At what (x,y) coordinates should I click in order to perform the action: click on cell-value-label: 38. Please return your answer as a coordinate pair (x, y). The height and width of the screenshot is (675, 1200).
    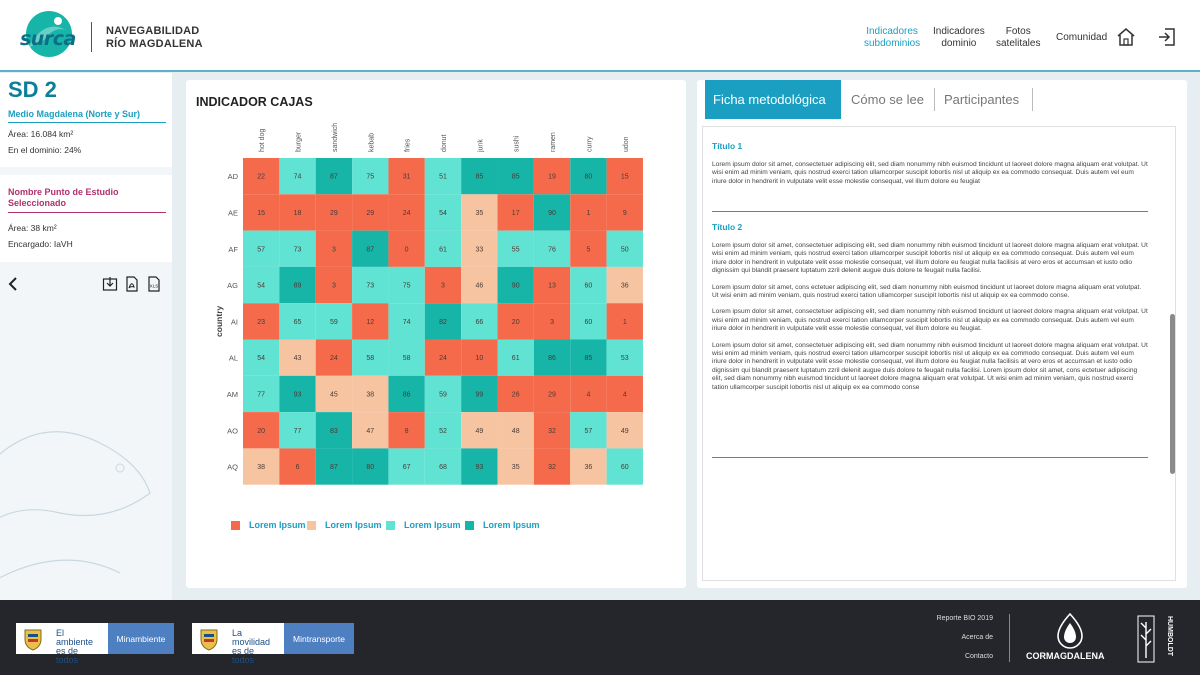
    Looking at the image, I should click on (370, 394).